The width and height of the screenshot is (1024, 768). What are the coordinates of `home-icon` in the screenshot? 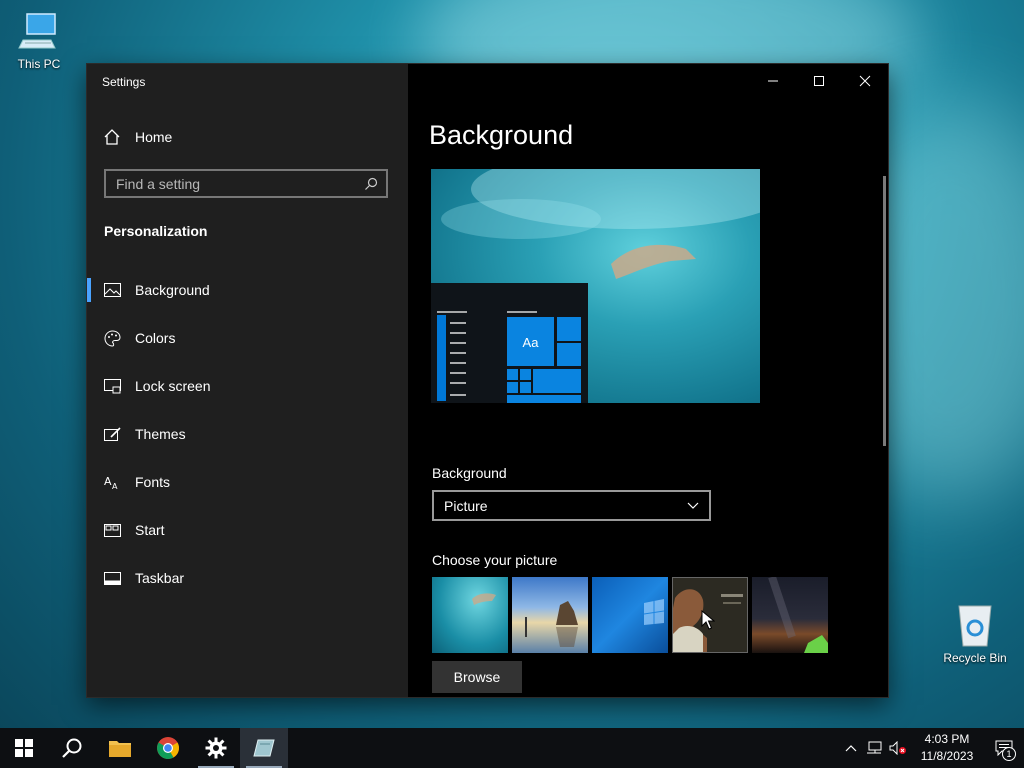 It's located at (112, 137).